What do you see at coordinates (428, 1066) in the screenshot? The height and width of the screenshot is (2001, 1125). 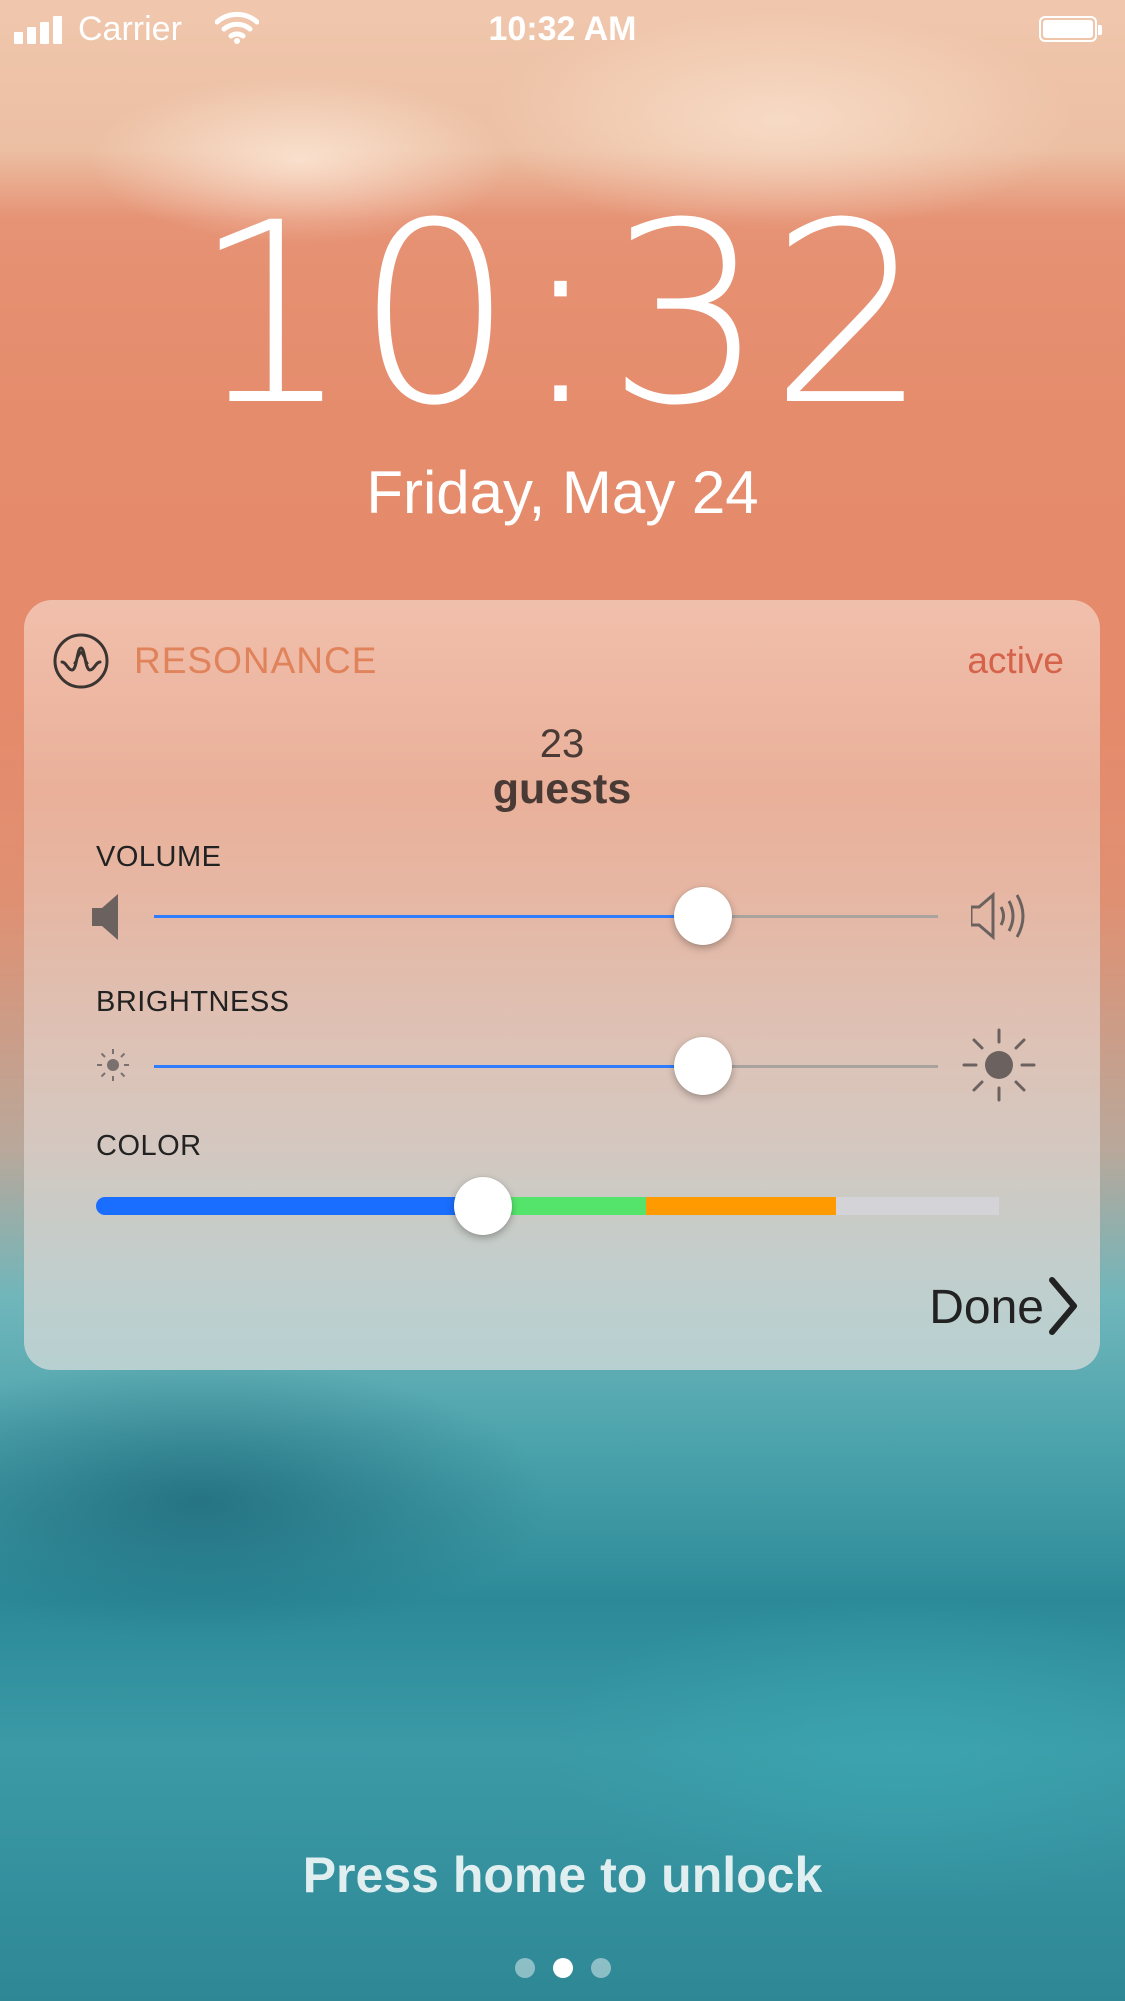 I see `brightness-slider-fill` at bounding box center [428, 1066].